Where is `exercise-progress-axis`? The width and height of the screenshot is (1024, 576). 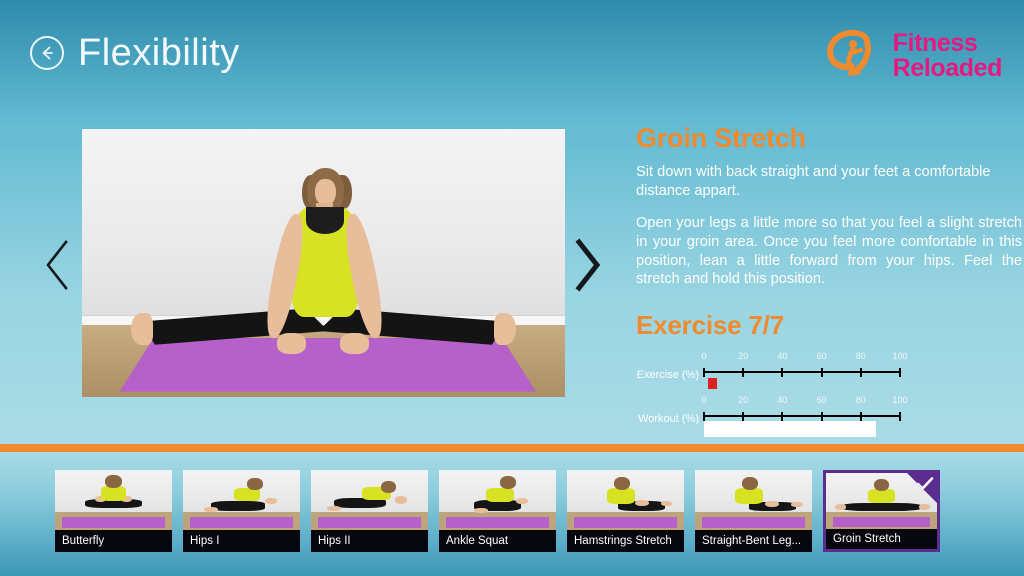
exercise-progress-axis is located at coordinates (802, 372).